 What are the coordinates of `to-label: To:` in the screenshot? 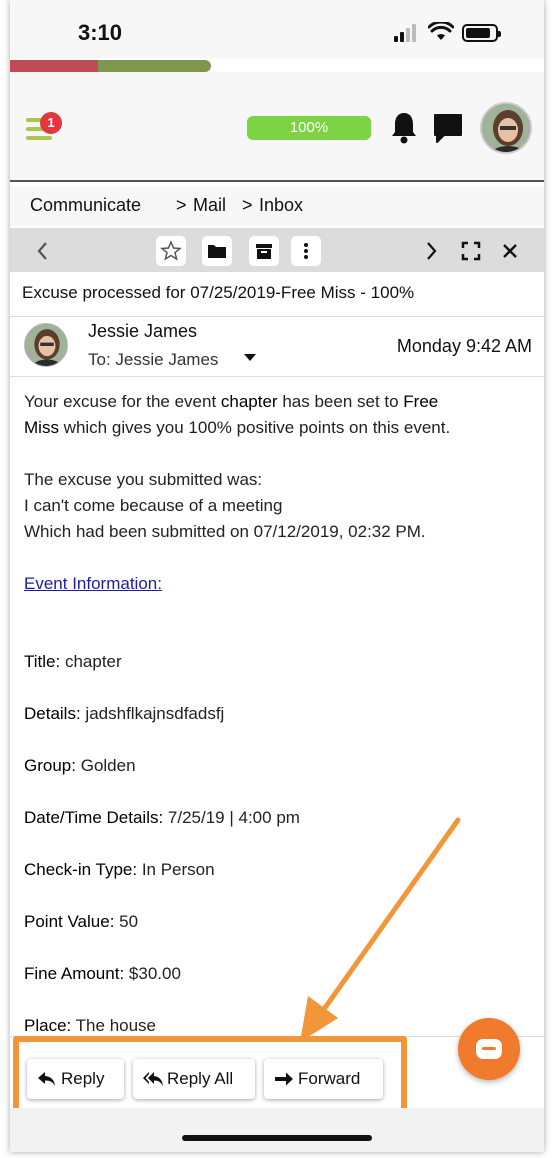 It's located at (99, 359).